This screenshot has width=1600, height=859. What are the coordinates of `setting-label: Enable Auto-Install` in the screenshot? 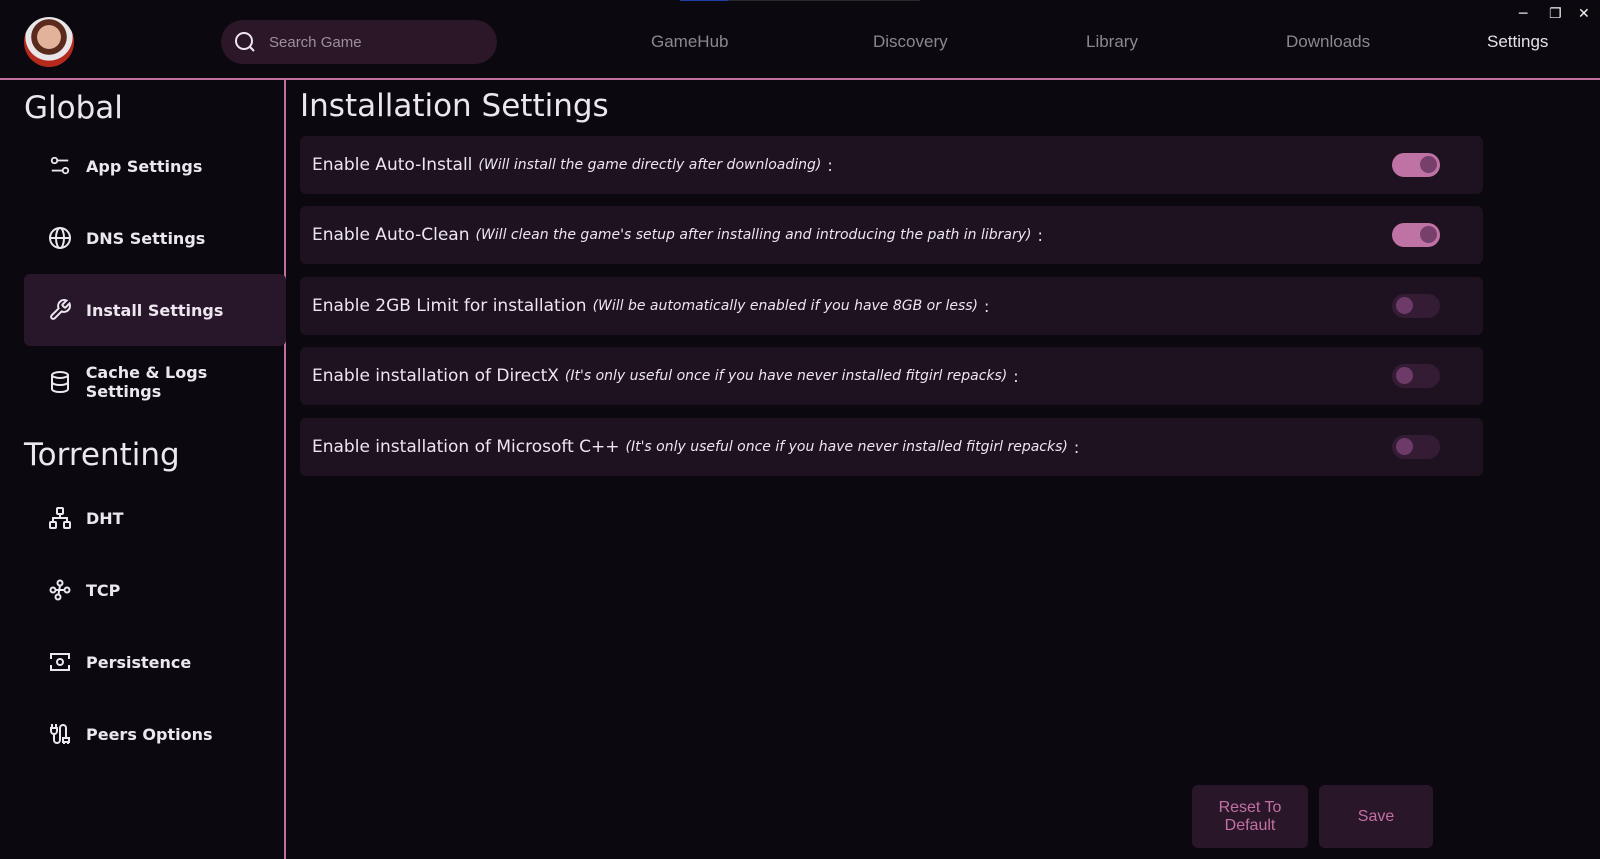 It's located at (392, 165).